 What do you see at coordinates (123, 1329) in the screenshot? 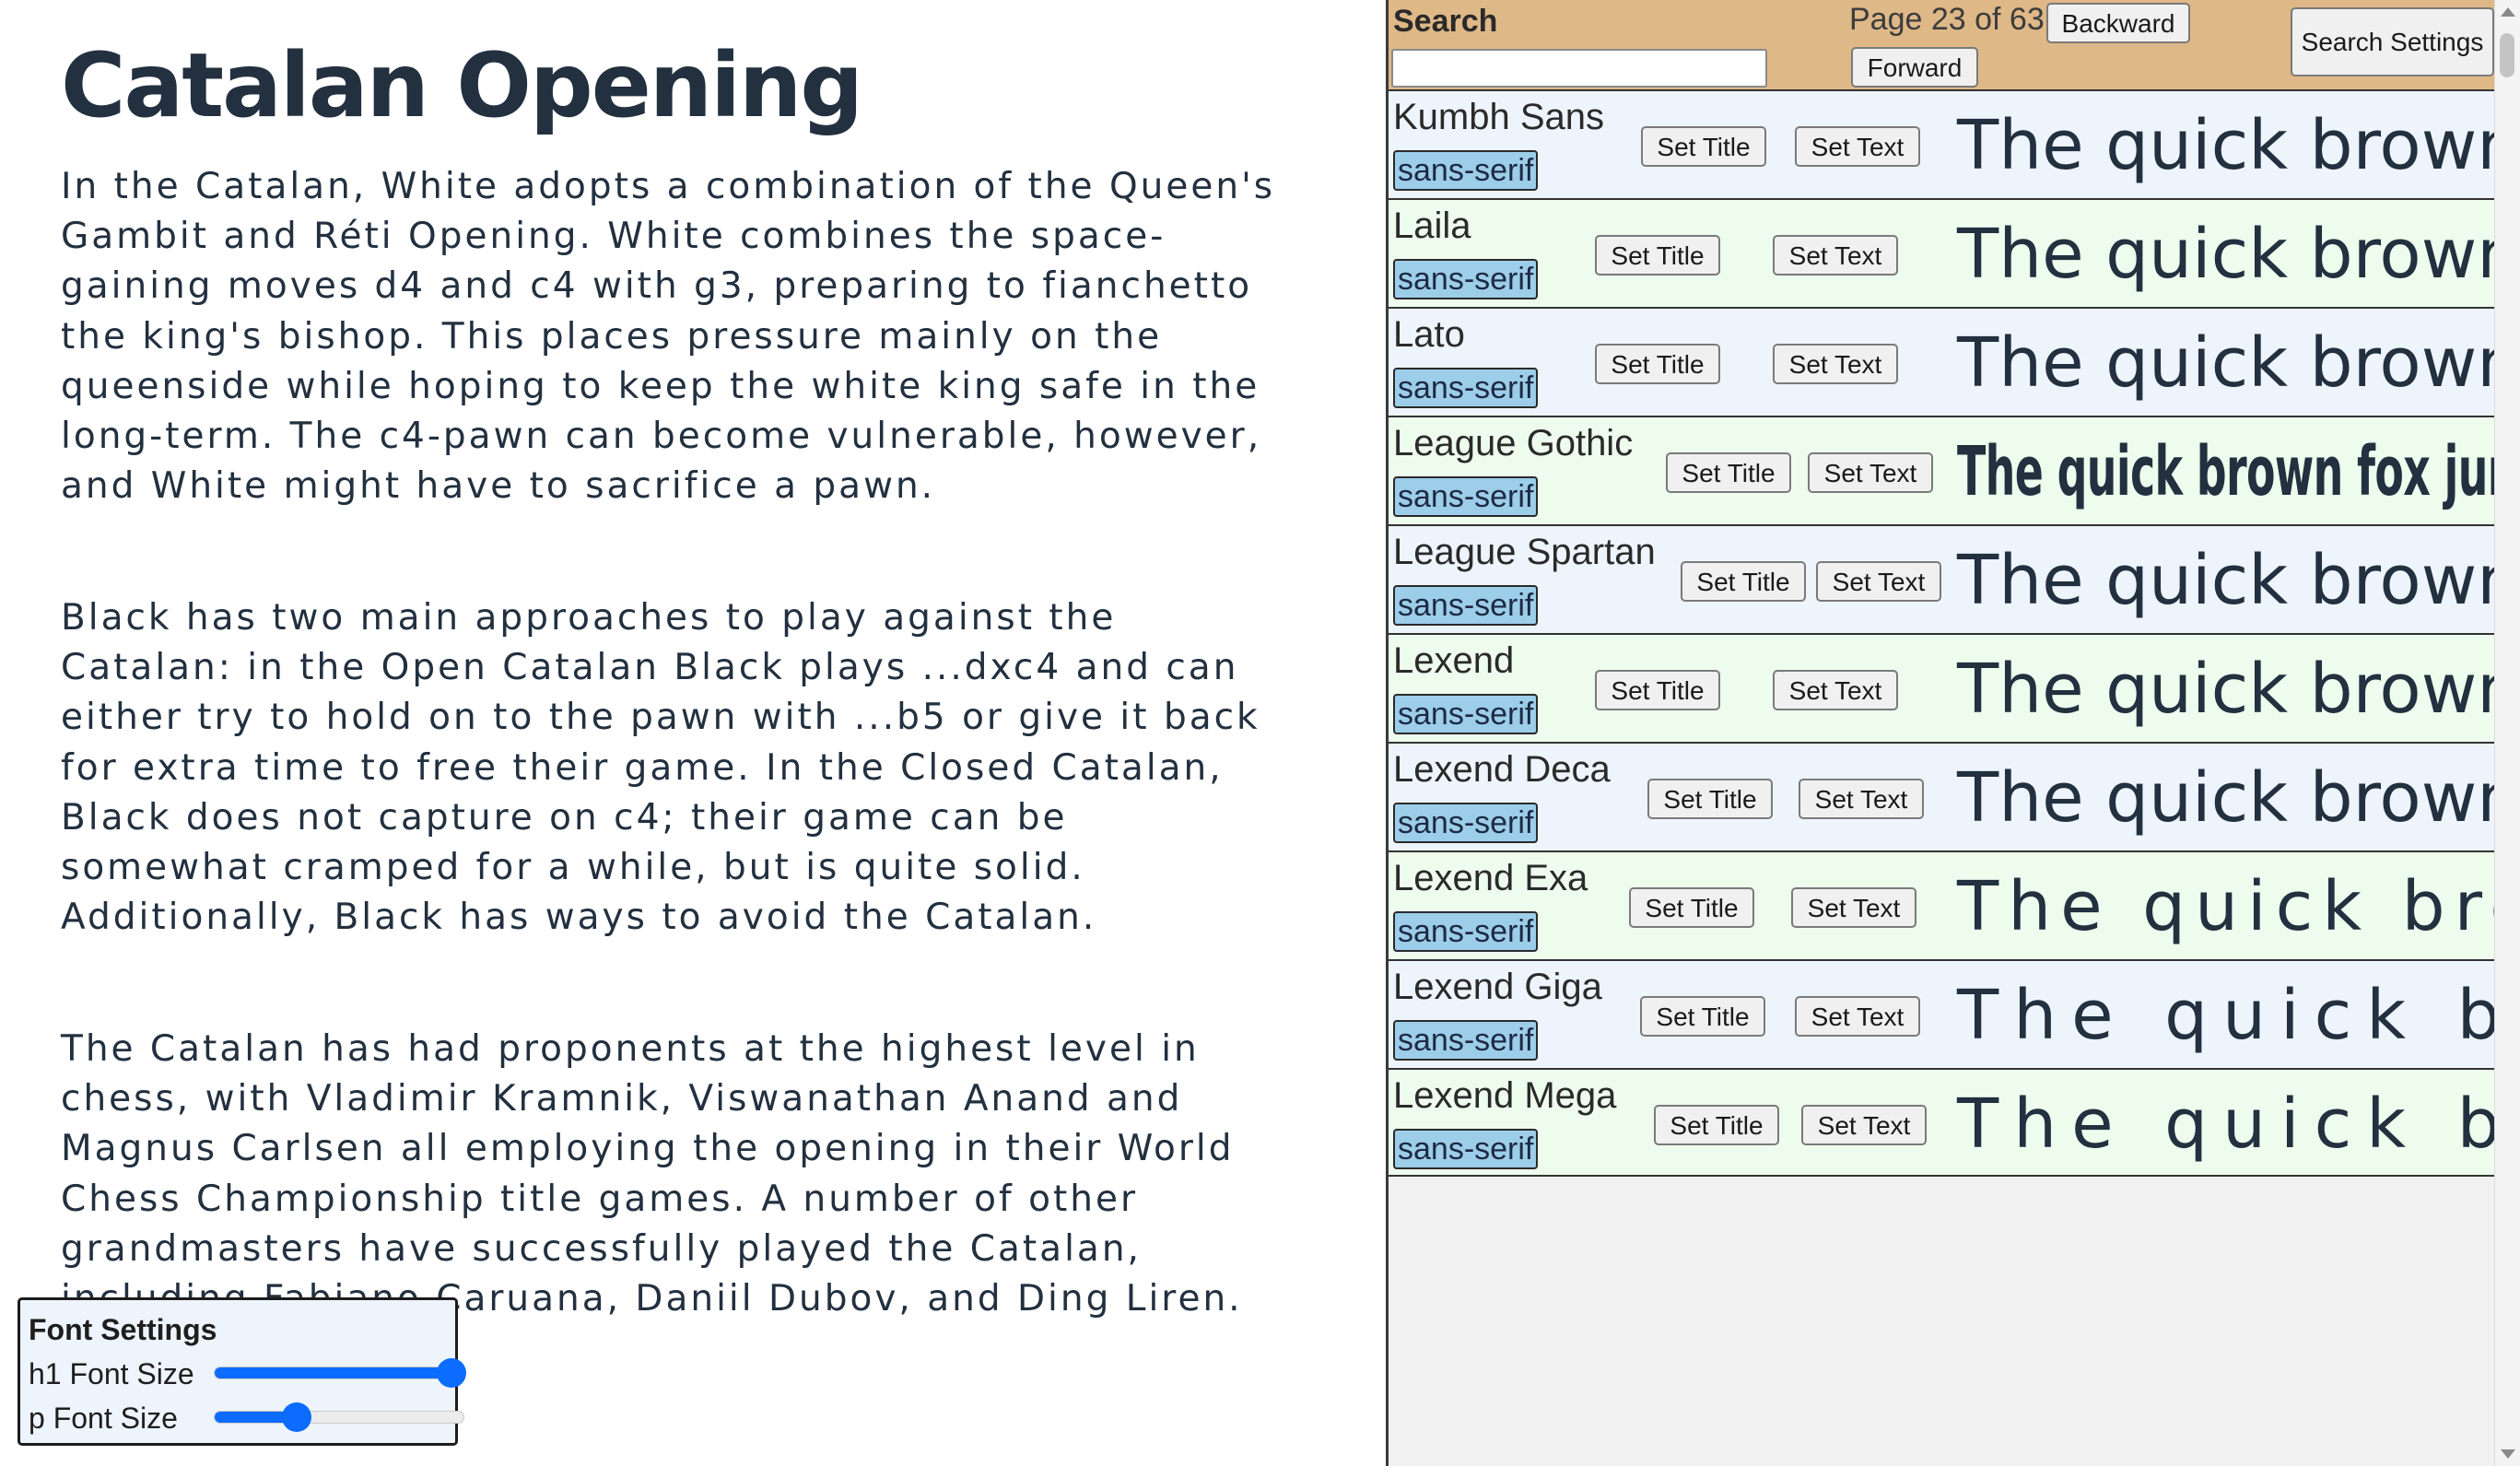
I see `font-settings-title: Font Settings` at bounding box center [123, 1329].